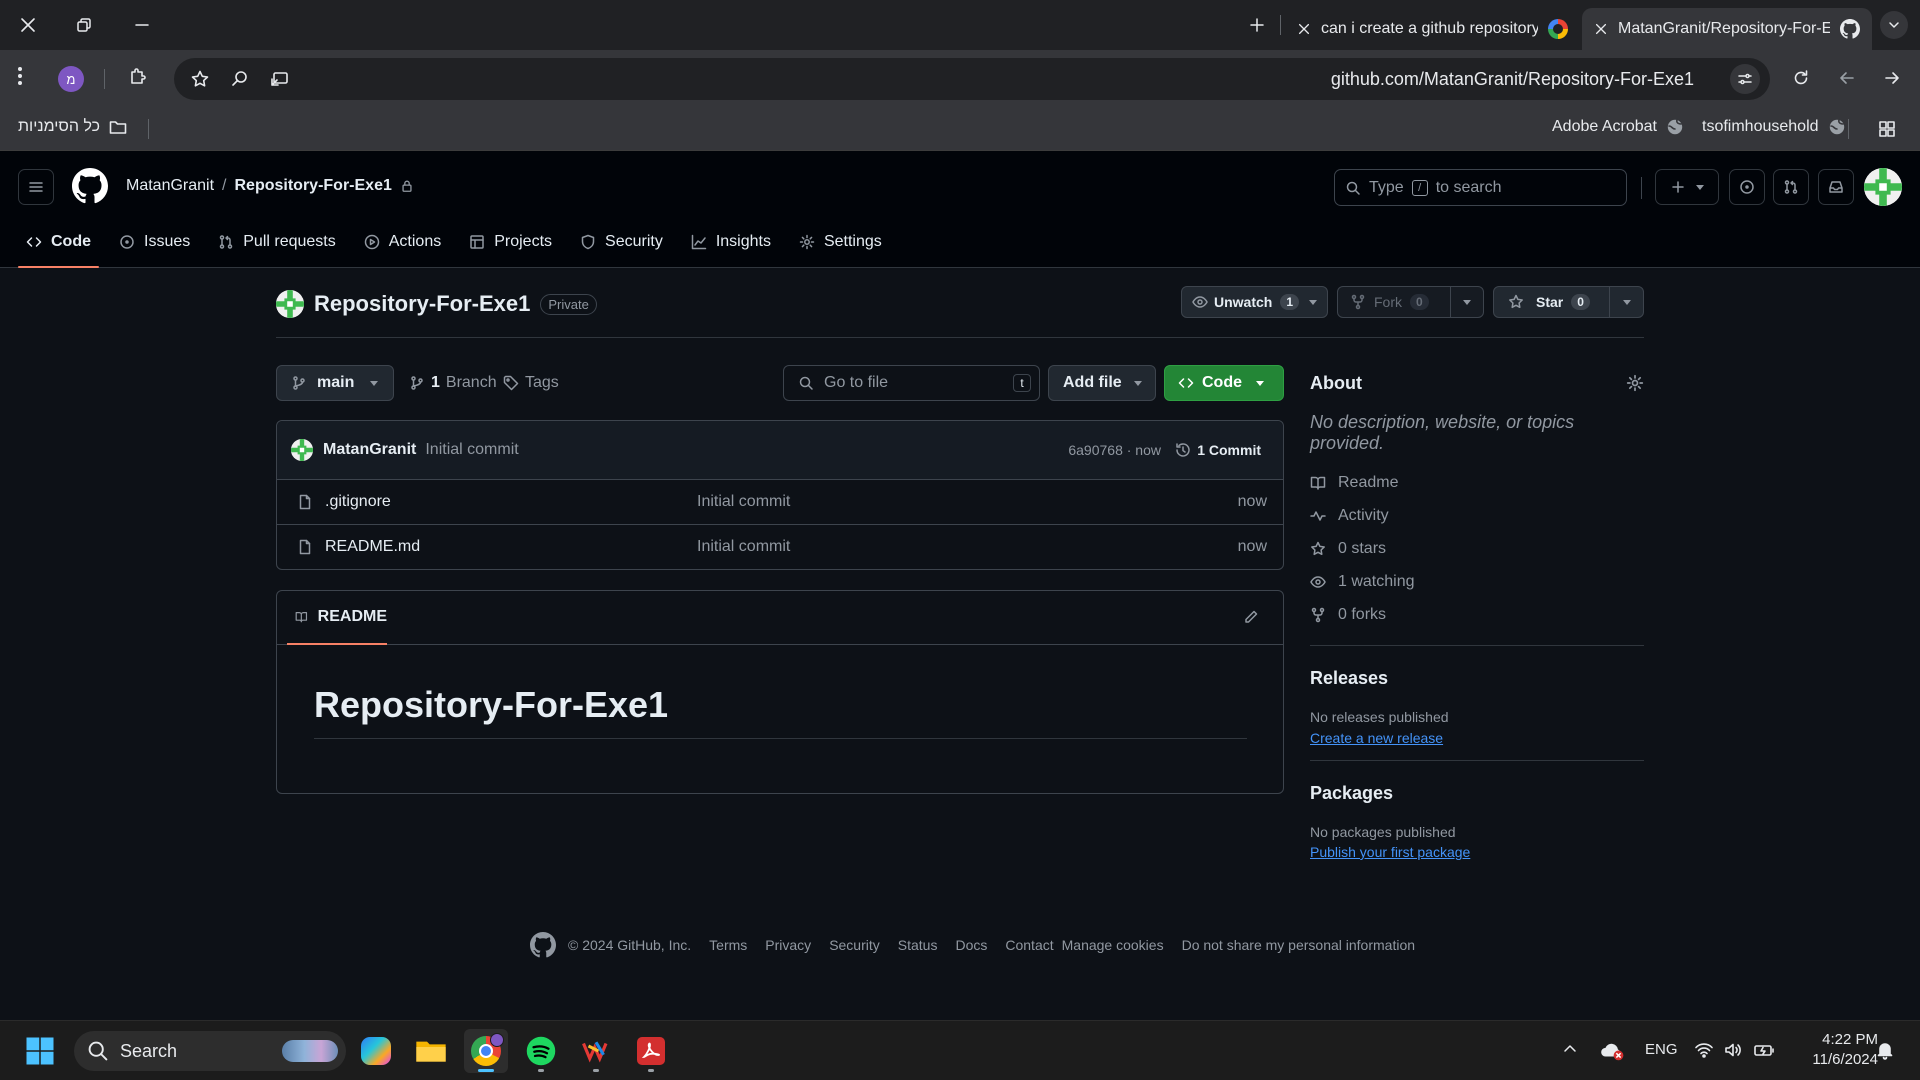 This screenshot has height=1080, width=1920. What do you see at coordinates (277, 242) in the screenshot?
I see `tab-pull-requests: Pull requests` at bounding box center [277, 242].